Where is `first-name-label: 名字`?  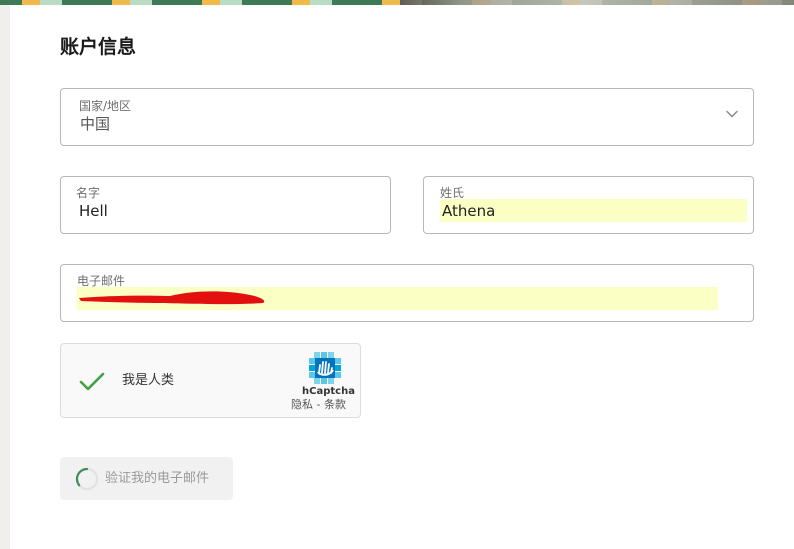 first-name-label: 名字 is located at coordinates (88, 193).